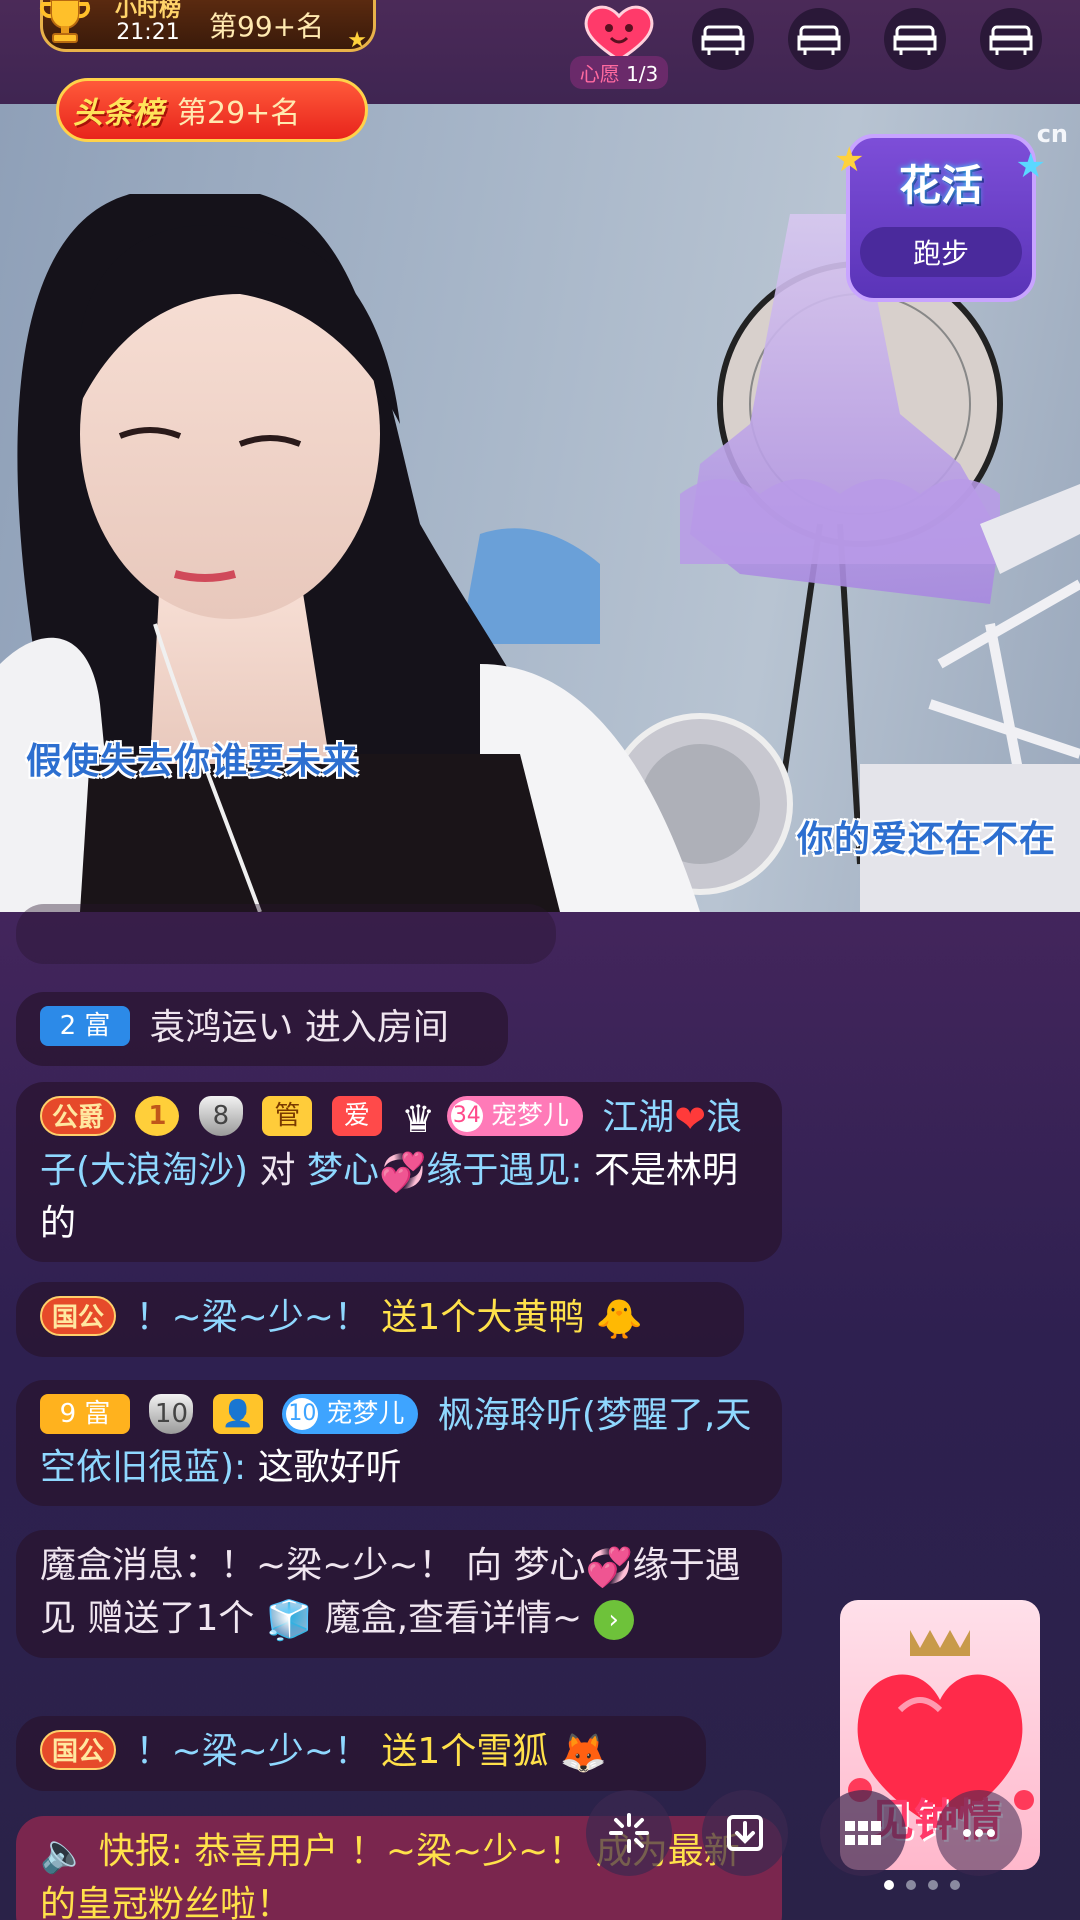 This screenshot has width=1080, height=1920. What do you see at coordinates (64, 1853) in the screenshot?
I see `speaker-icon: 🔈` at bounding box center [64, 1853].